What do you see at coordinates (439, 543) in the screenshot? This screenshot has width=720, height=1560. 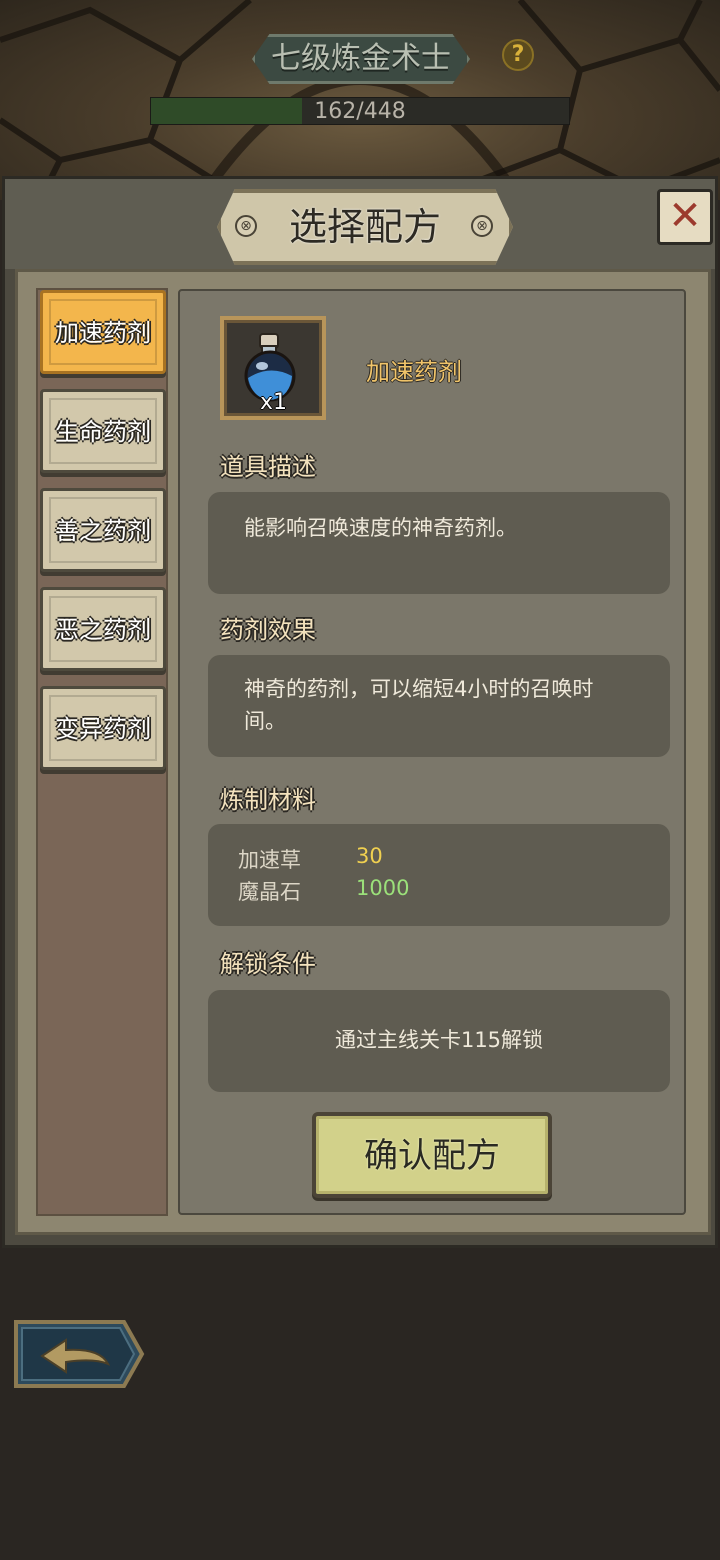 I see `description-box: 能影响召唤速度的神奇药剂。` at bounding box center [439, 543].